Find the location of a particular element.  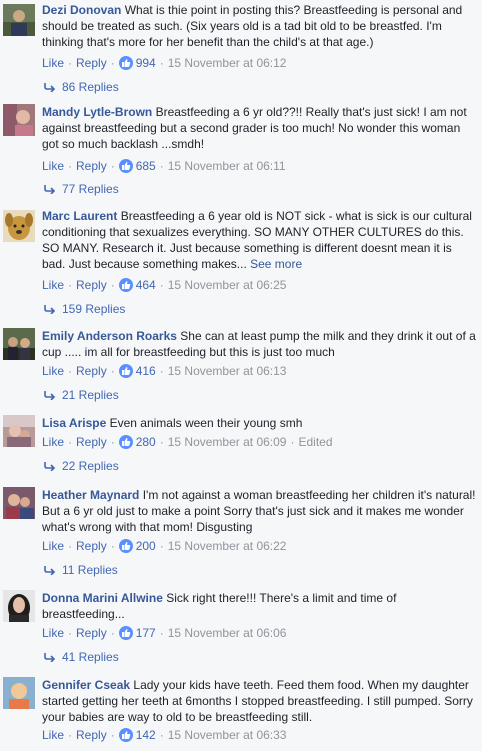

like-count: 177 is located at coordinates (146, 633).